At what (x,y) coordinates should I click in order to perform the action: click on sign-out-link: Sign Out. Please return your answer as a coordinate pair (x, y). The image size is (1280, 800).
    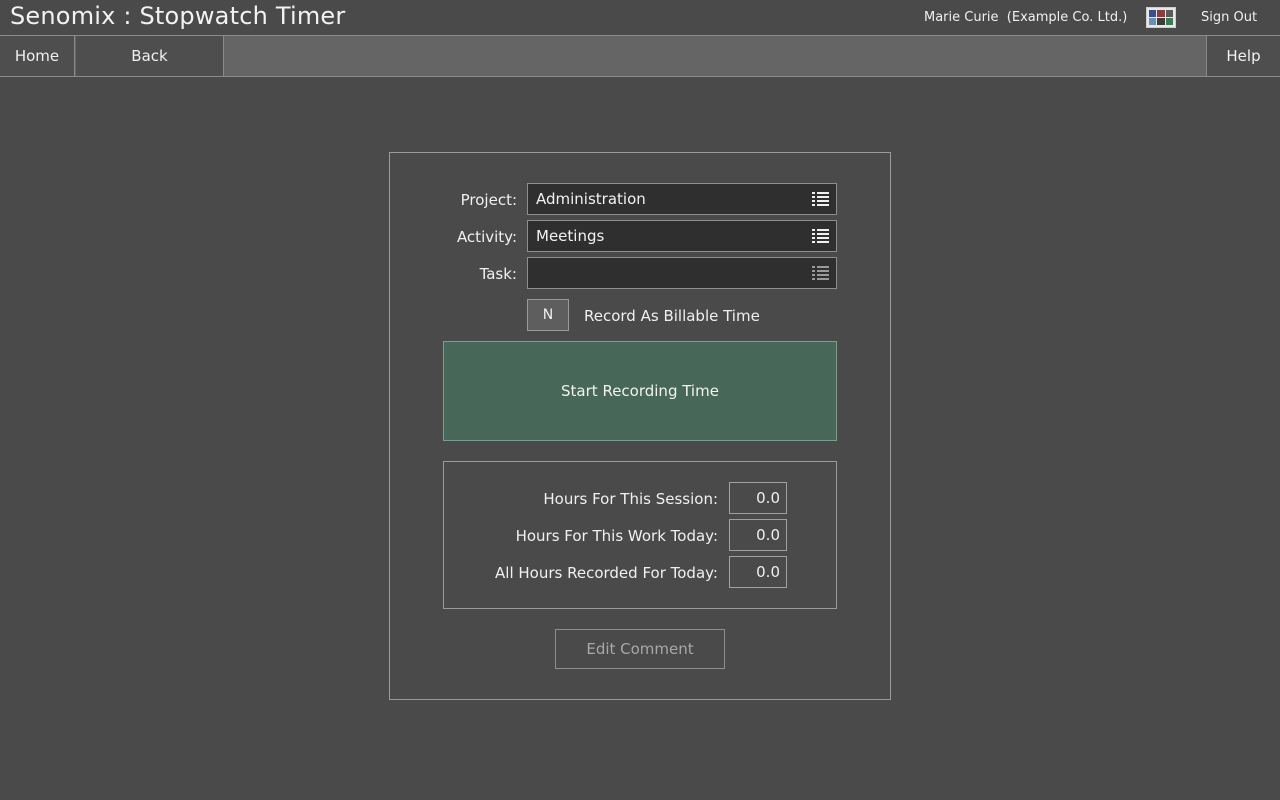
    Looking at the image, I should click on (1229, 17).